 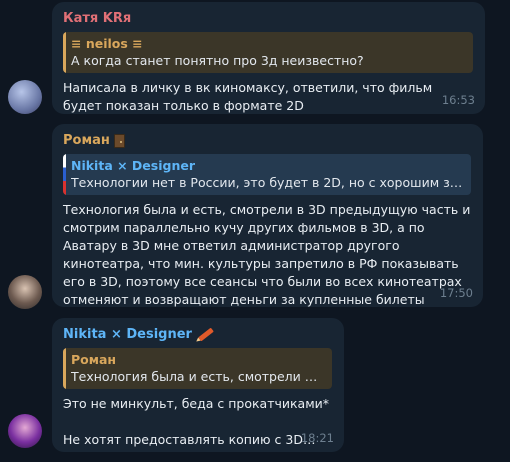 I want to click on sender-name: Катя KRя, so click(x=268, y=18).